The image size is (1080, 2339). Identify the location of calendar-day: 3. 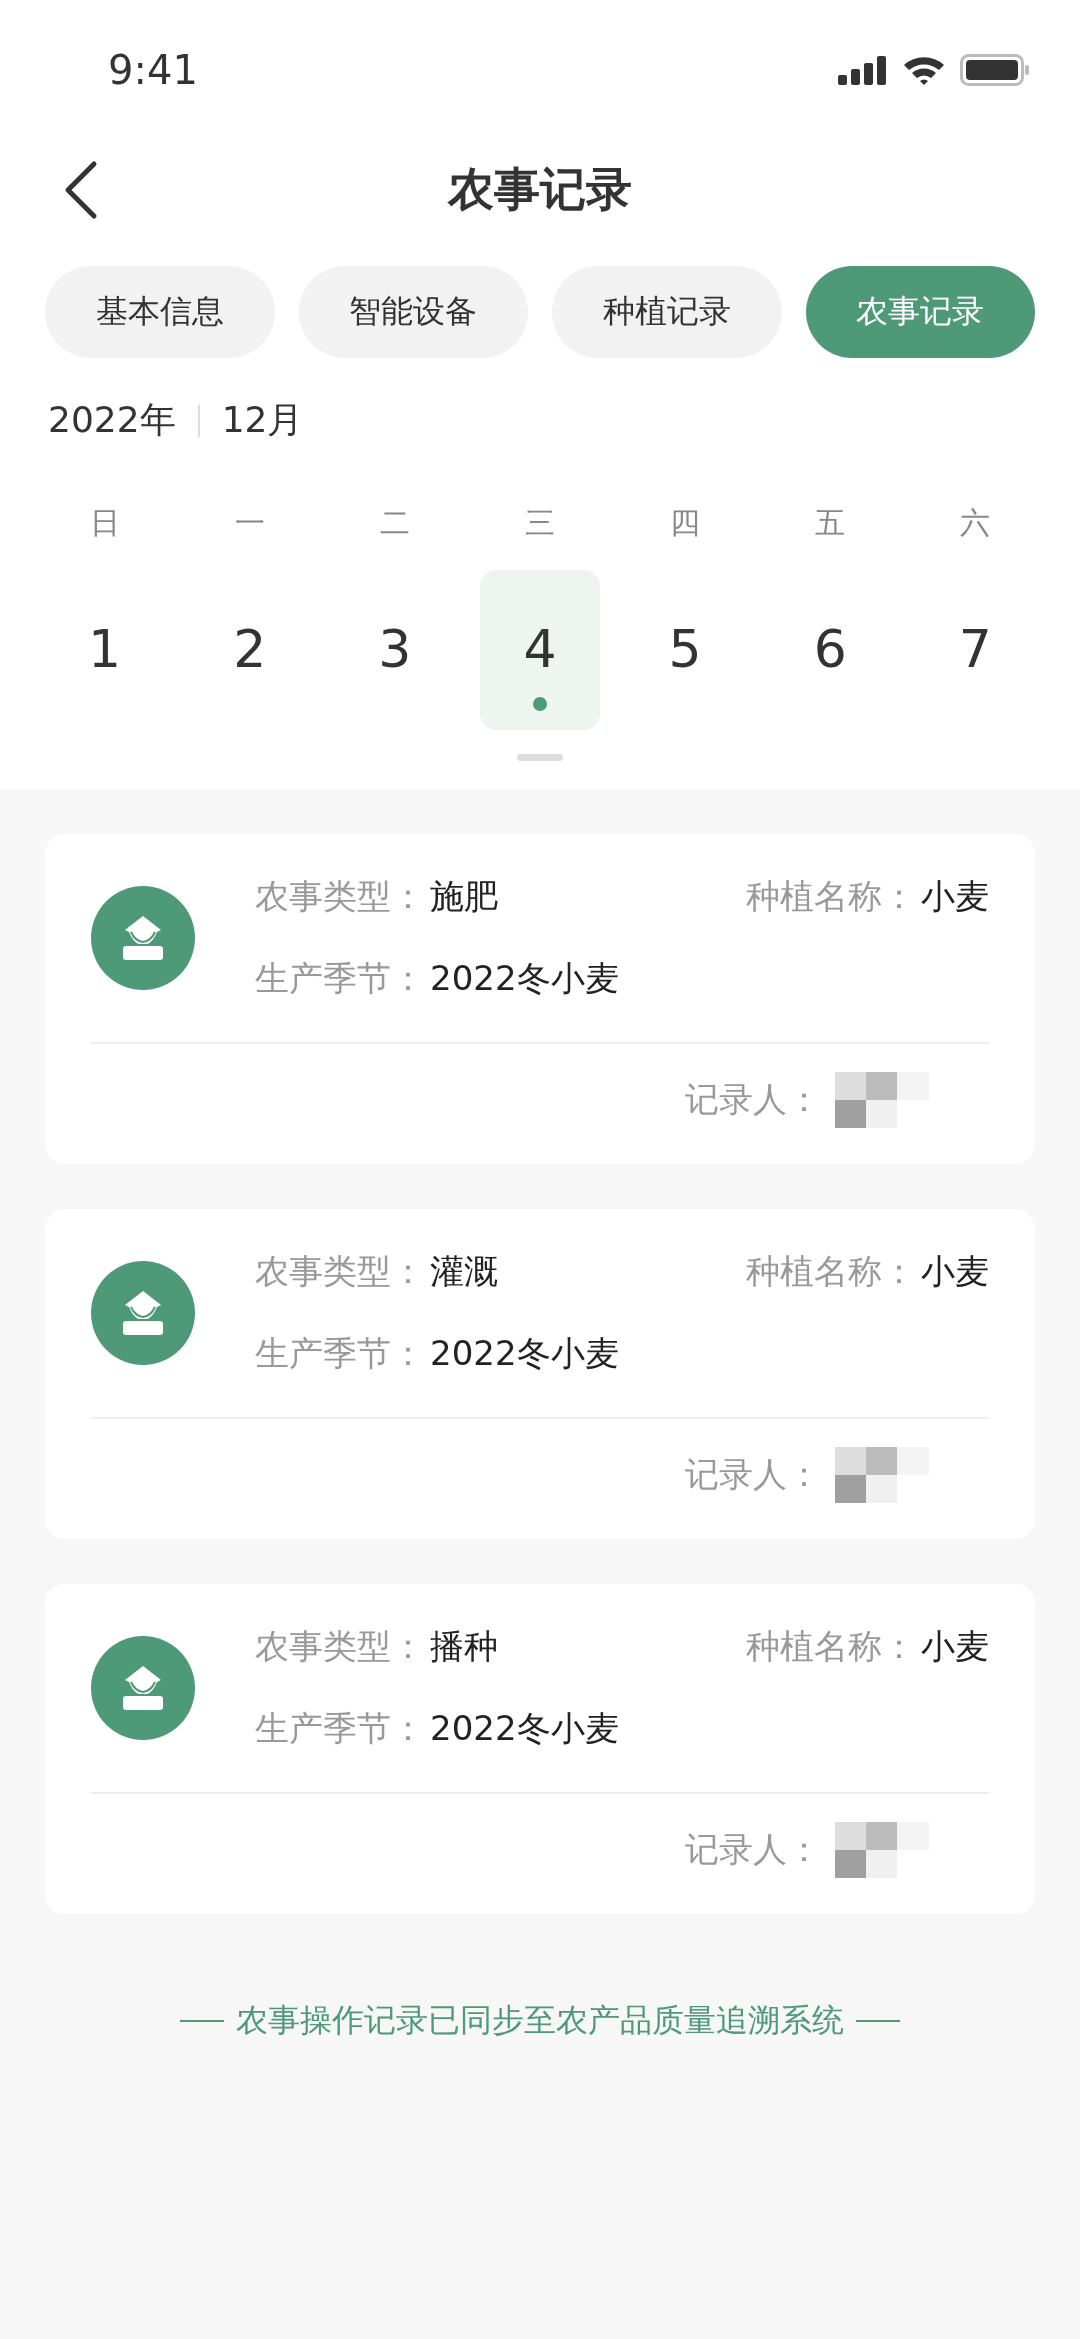
(394, 650).